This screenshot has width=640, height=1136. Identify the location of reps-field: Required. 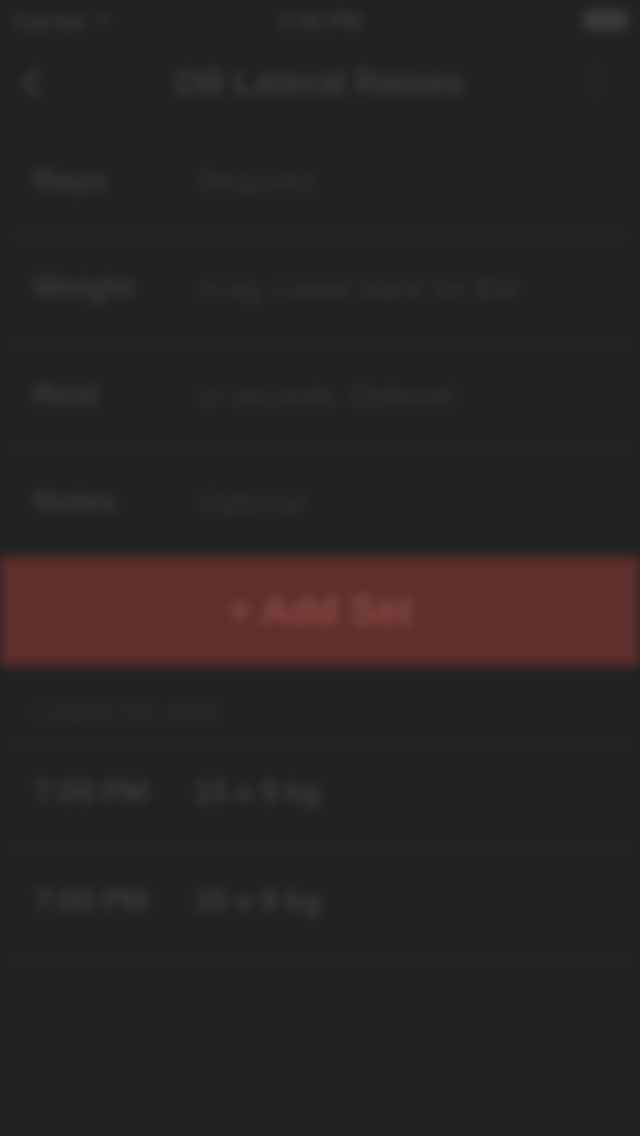
(257, 182).